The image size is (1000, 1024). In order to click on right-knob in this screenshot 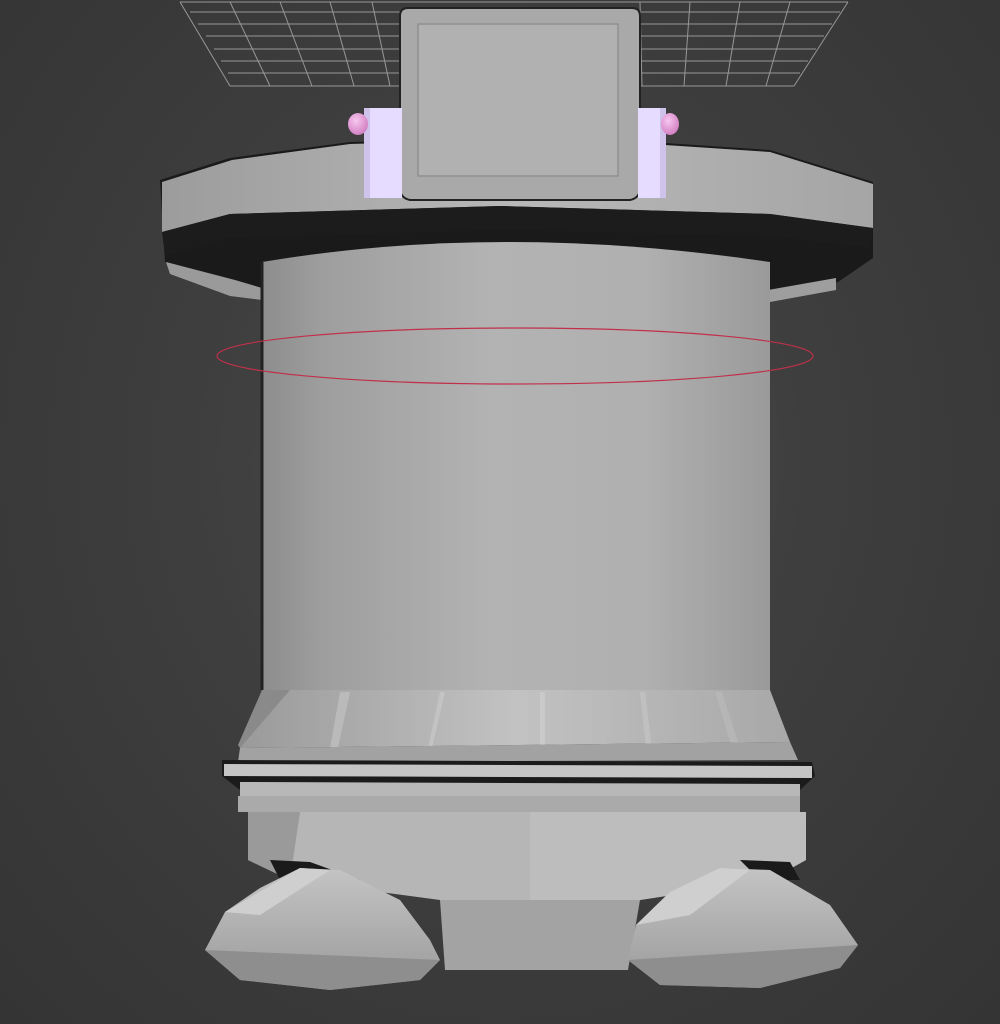, I will do `click(670, 124)`.